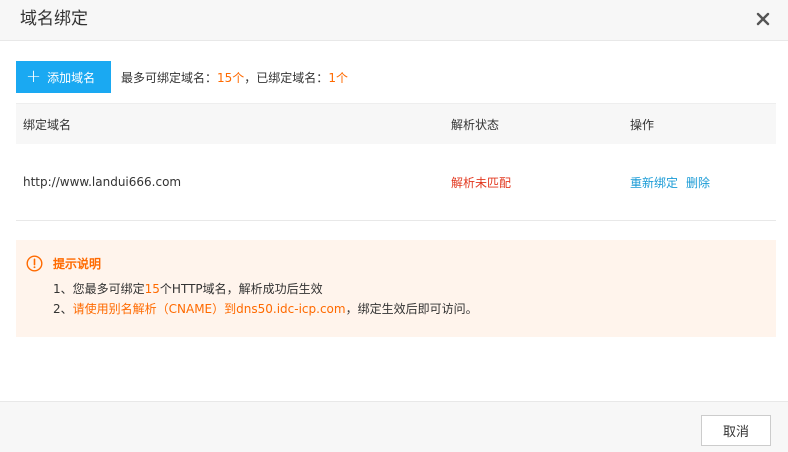  Describe the element at coordinates (34, 263) in the screenshot. I see `warning-circle-icon` at that location.